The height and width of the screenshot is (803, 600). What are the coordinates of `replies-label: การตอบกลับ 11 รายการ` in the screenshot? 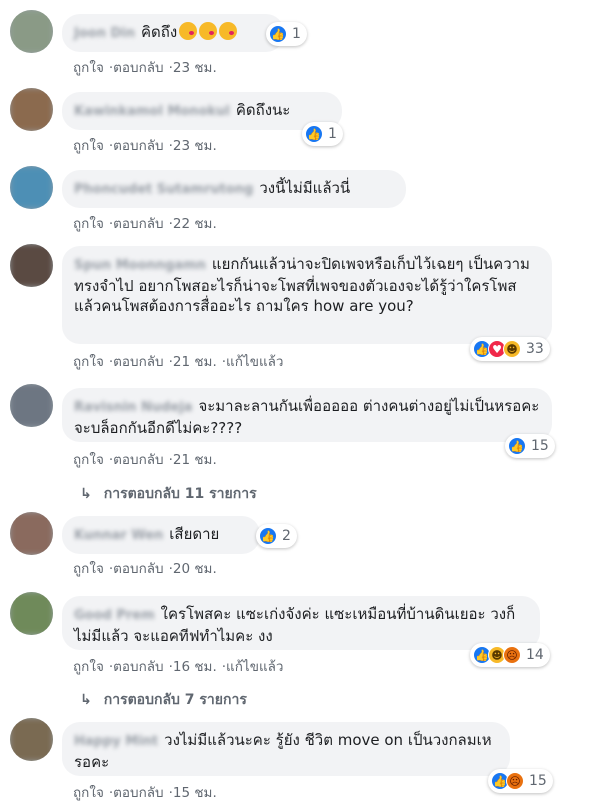 It's located at (180, 494).